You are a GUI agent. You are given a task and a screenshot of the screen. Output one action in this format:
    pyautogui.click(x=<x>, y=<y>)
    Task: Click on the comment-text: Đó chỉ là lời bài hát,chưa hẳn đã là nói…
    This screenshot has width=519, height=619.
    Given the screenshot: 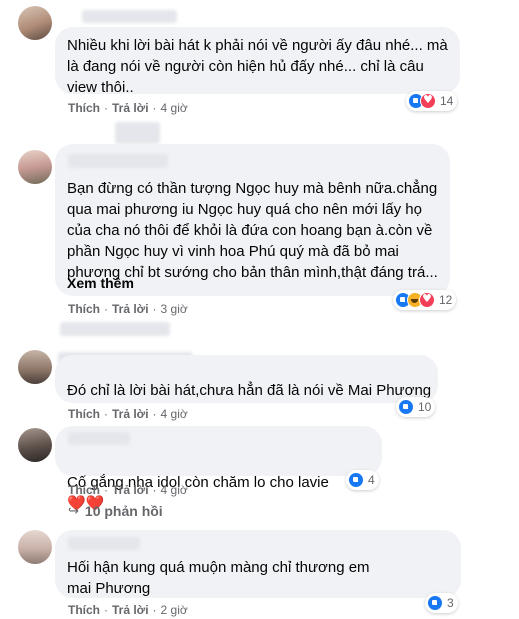 What is the action you would take?
    pyautogui.click(x=249, y=390)
    